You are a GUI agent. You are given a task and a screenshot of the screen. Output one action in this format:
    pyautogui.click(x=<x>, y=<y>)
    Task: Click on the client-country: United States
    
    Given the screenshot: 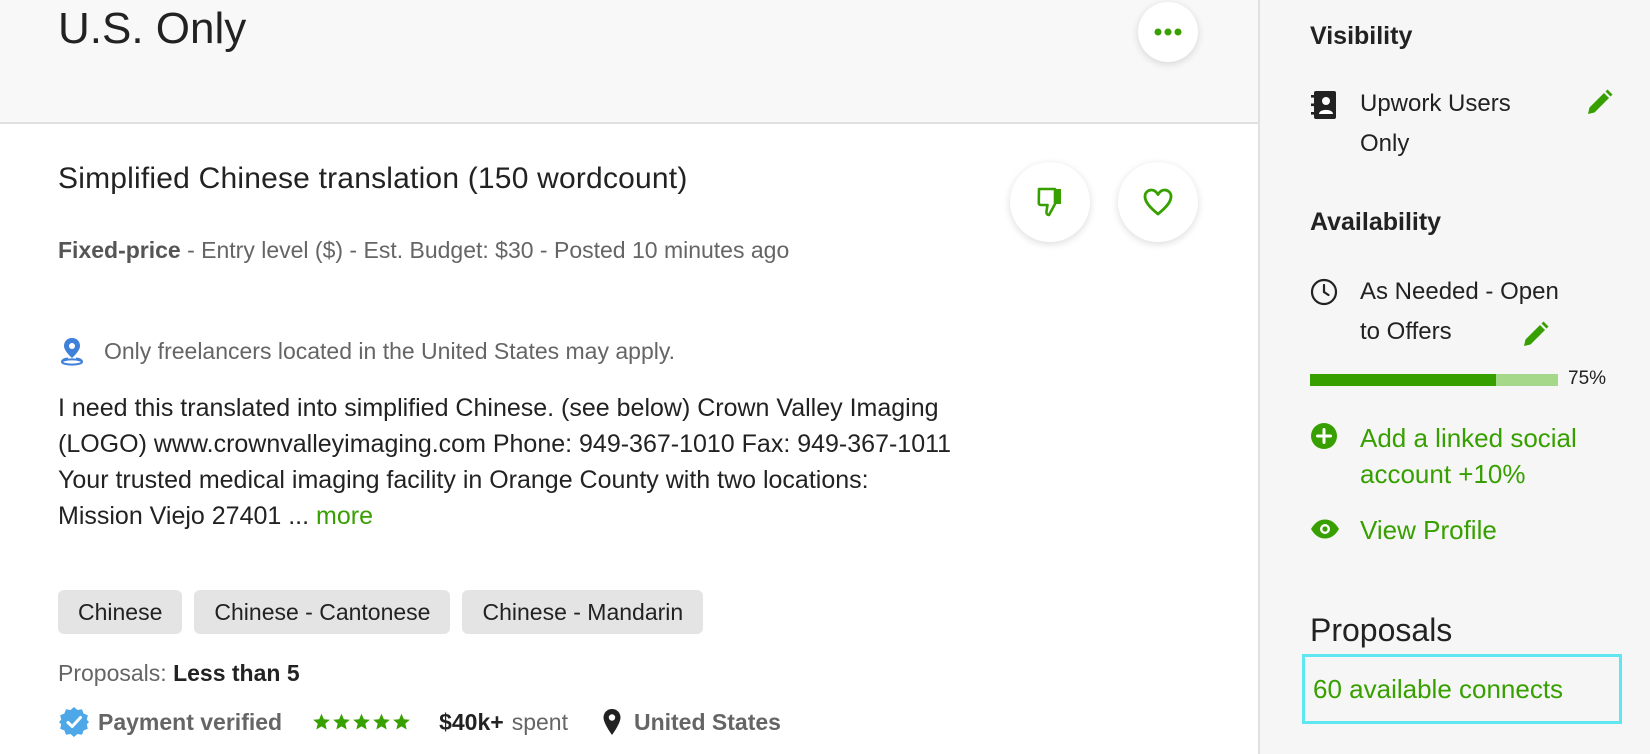 What is the action you would take?
    pyautogui.click(x=707, y=721)
    